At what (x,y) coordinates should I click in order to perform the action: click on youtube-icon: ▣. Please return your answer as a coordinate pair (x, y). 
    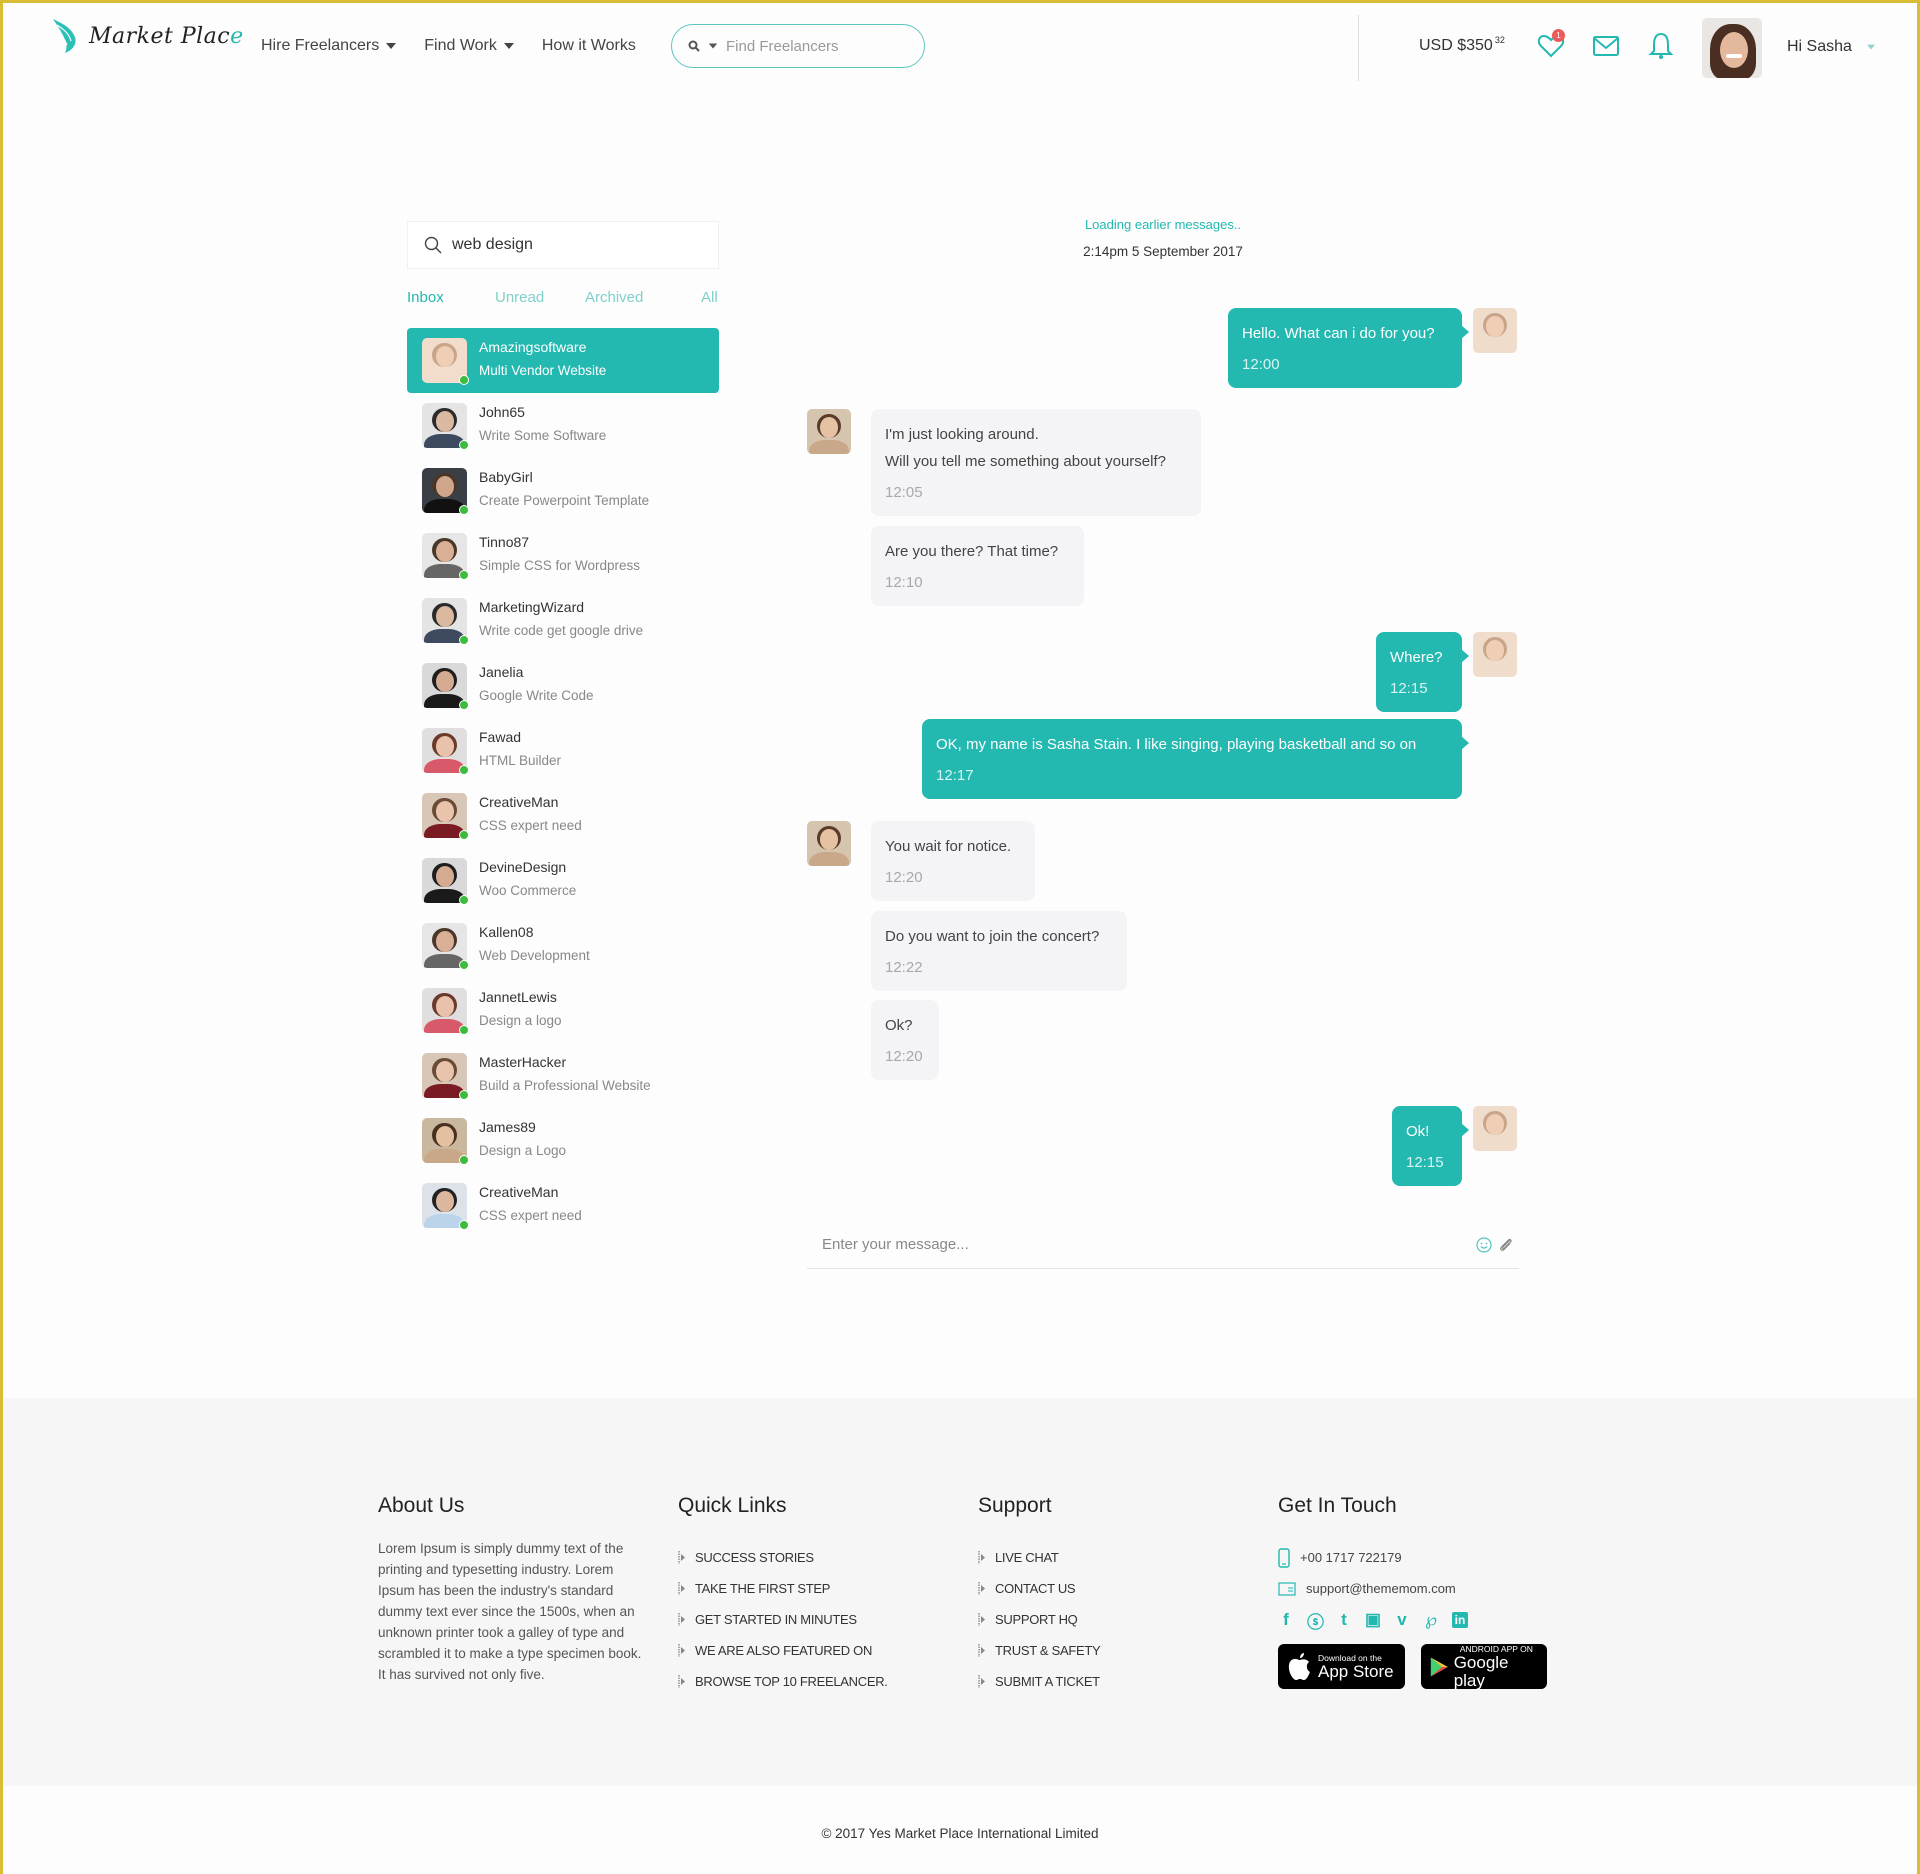
    Looking at the image, I should click on (1373, 1620).